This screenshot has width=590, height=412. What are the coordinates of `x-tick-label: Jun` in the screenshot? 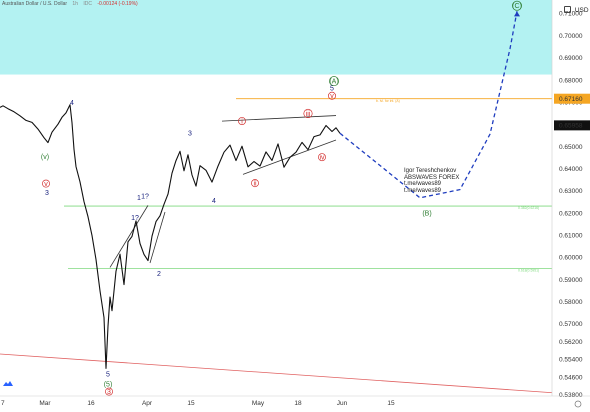 It's located at (342, 403).